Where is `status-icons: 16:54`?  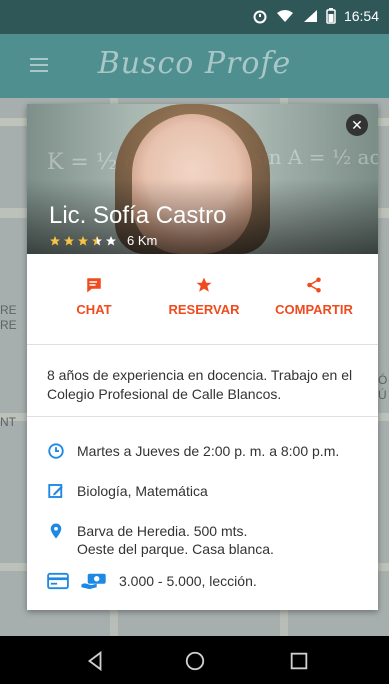 status-icons: 16:54 is located at coordinates (315, 16).